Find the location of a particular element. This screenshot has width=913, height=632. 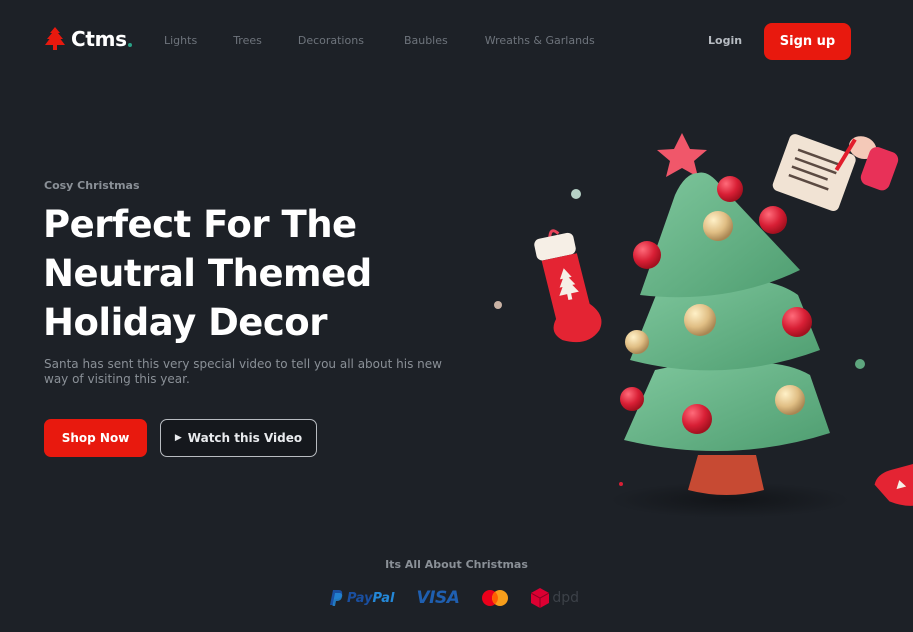

logo-text: Ctms is located at coordinates (99, 39).